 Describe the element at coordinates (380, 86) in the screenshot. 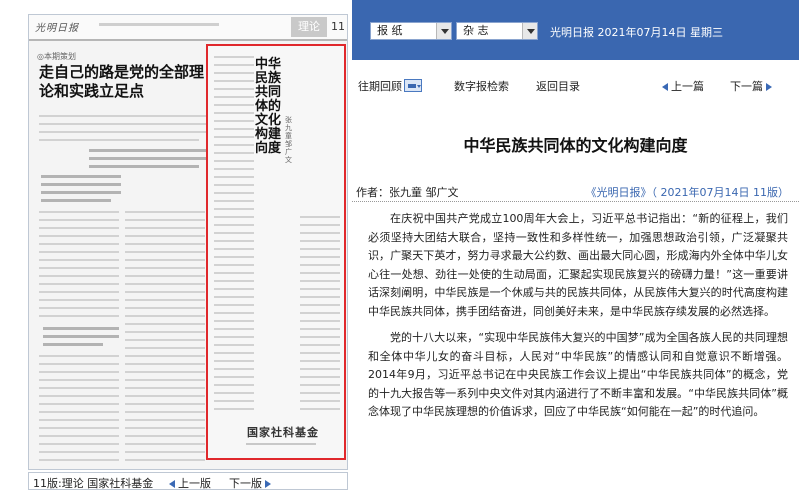

I see `history-link: 往期回顾` at that location.